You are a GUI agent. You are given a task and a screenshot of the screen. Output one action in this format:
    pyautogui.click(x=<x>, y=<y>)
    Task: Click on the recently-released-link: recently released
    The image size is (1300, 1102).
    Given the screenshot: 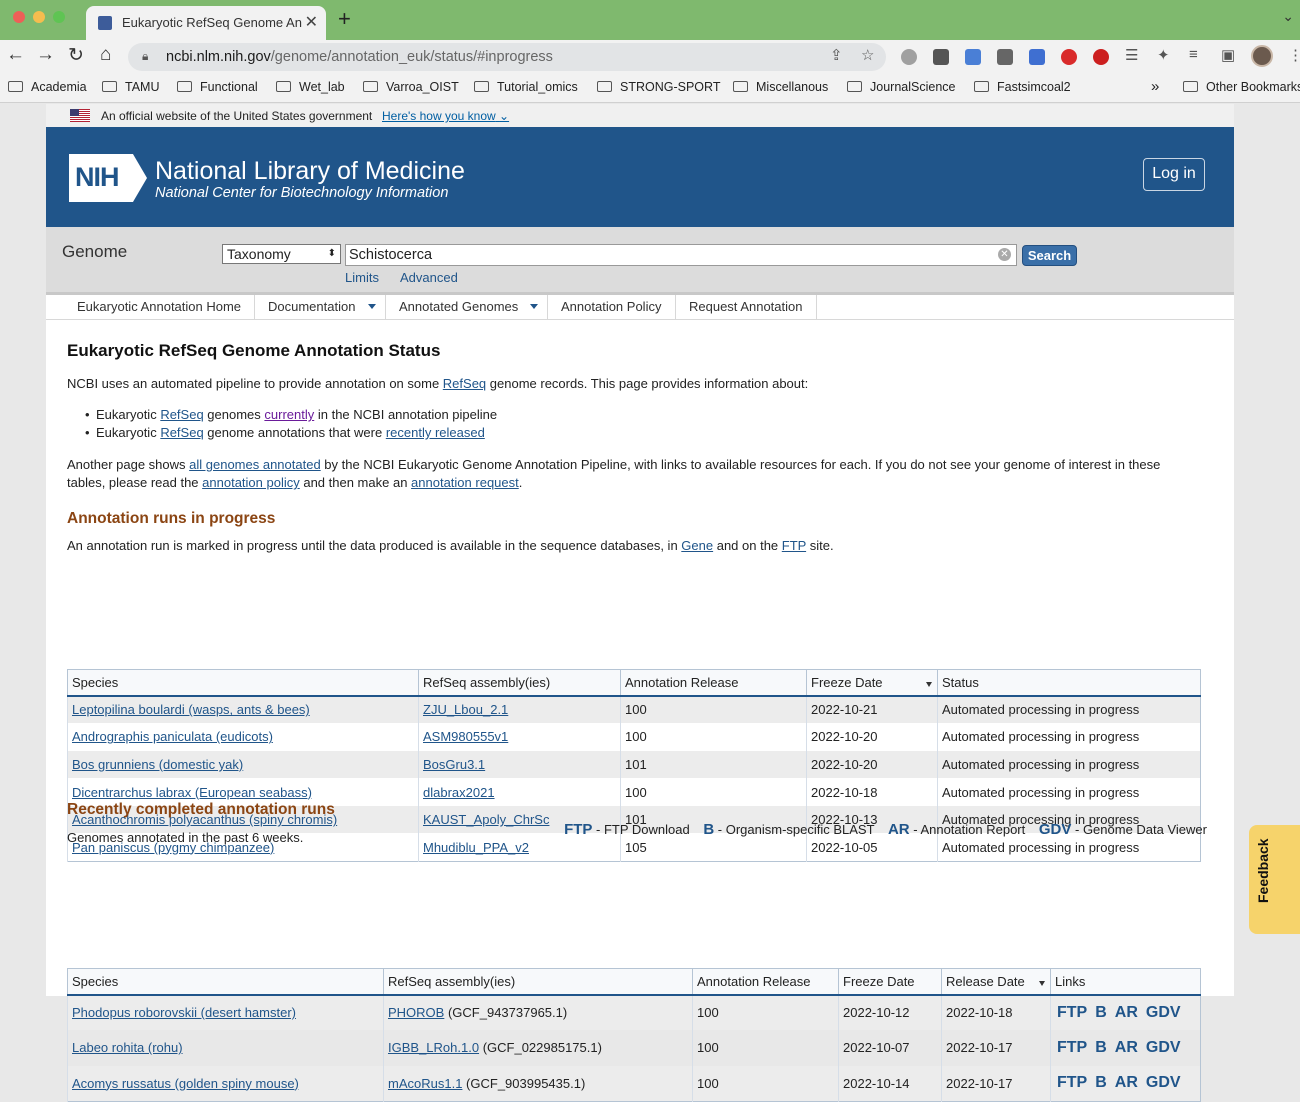 What is the action you would take?
    pyautogui.click(x=435, y=432)
    